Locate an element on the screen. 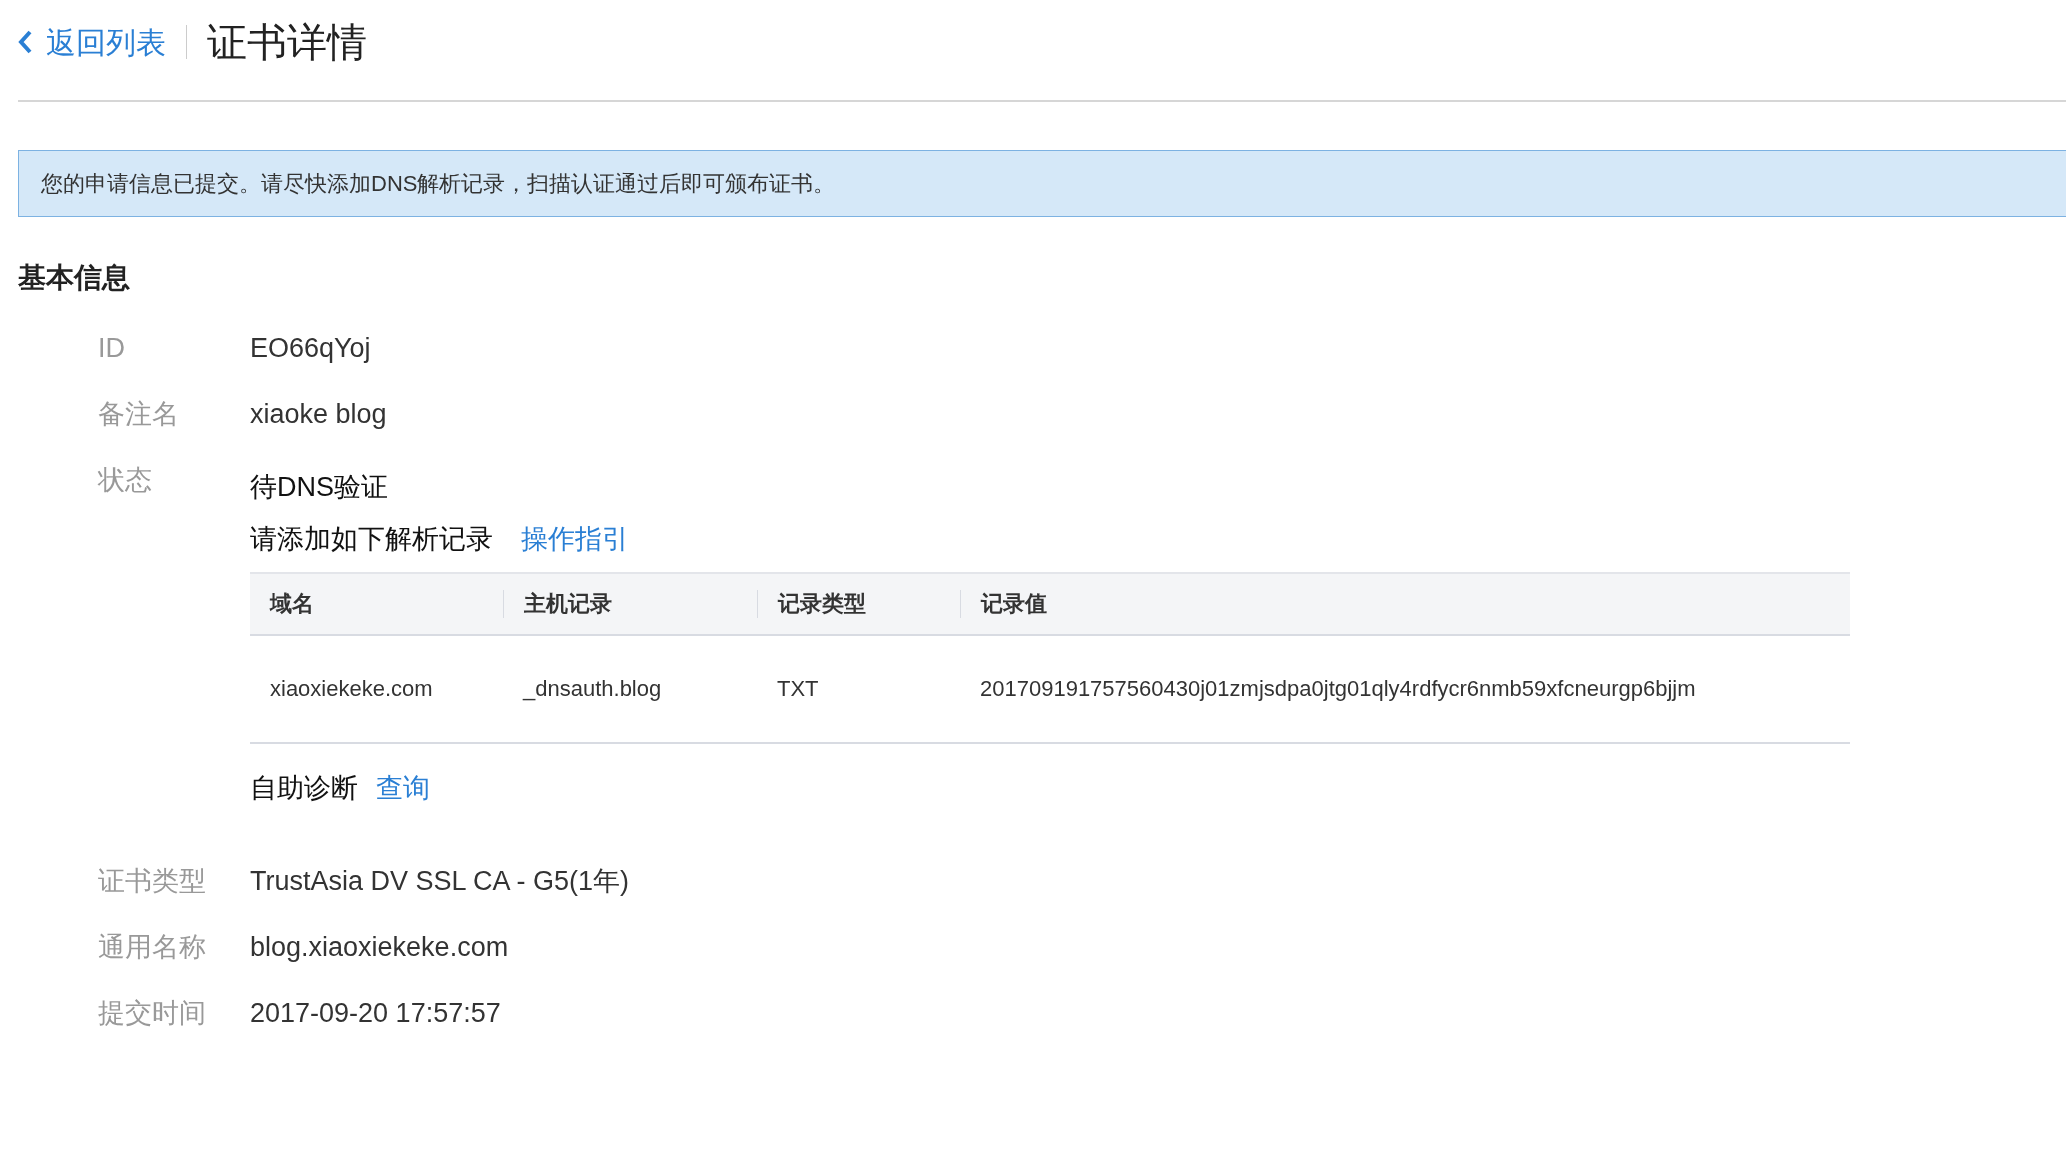 This screenshot has width=2066, height=1166. section-title: 基本信息 is located at coordinates (74, 278).